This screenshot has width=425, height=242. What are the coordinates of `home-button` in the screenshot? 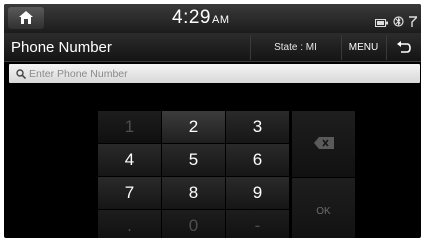 It's located at (26, 18).